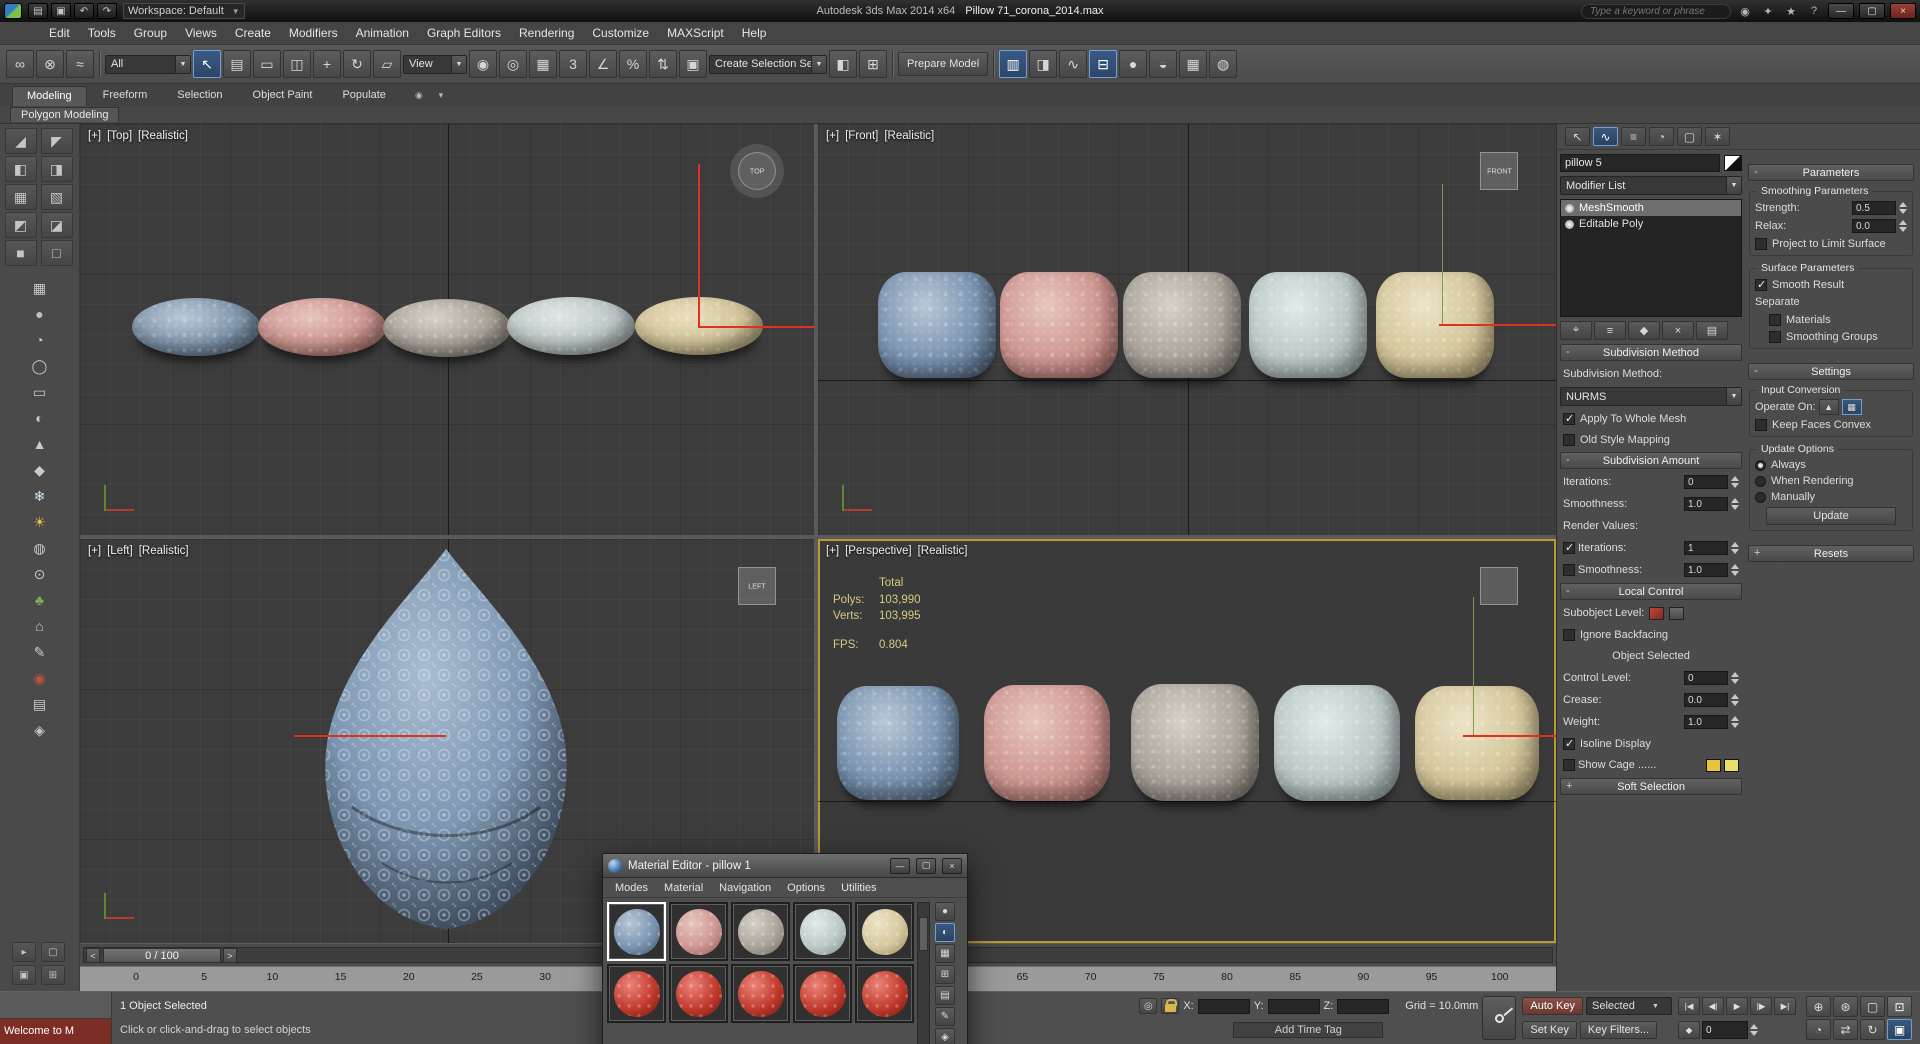 The width and height of the screenshot is (1920, 1044). I want to click on percent-snap-toggle-icon: %, so click(633, 64).